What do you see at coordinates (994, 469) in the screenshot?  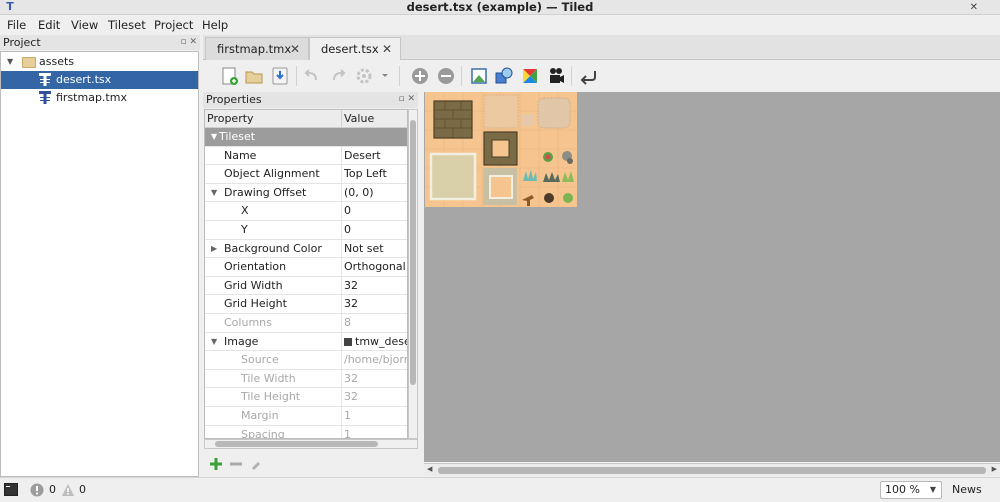 I see `scroll-right-icon: ▶` at bounding box center [994, 469].